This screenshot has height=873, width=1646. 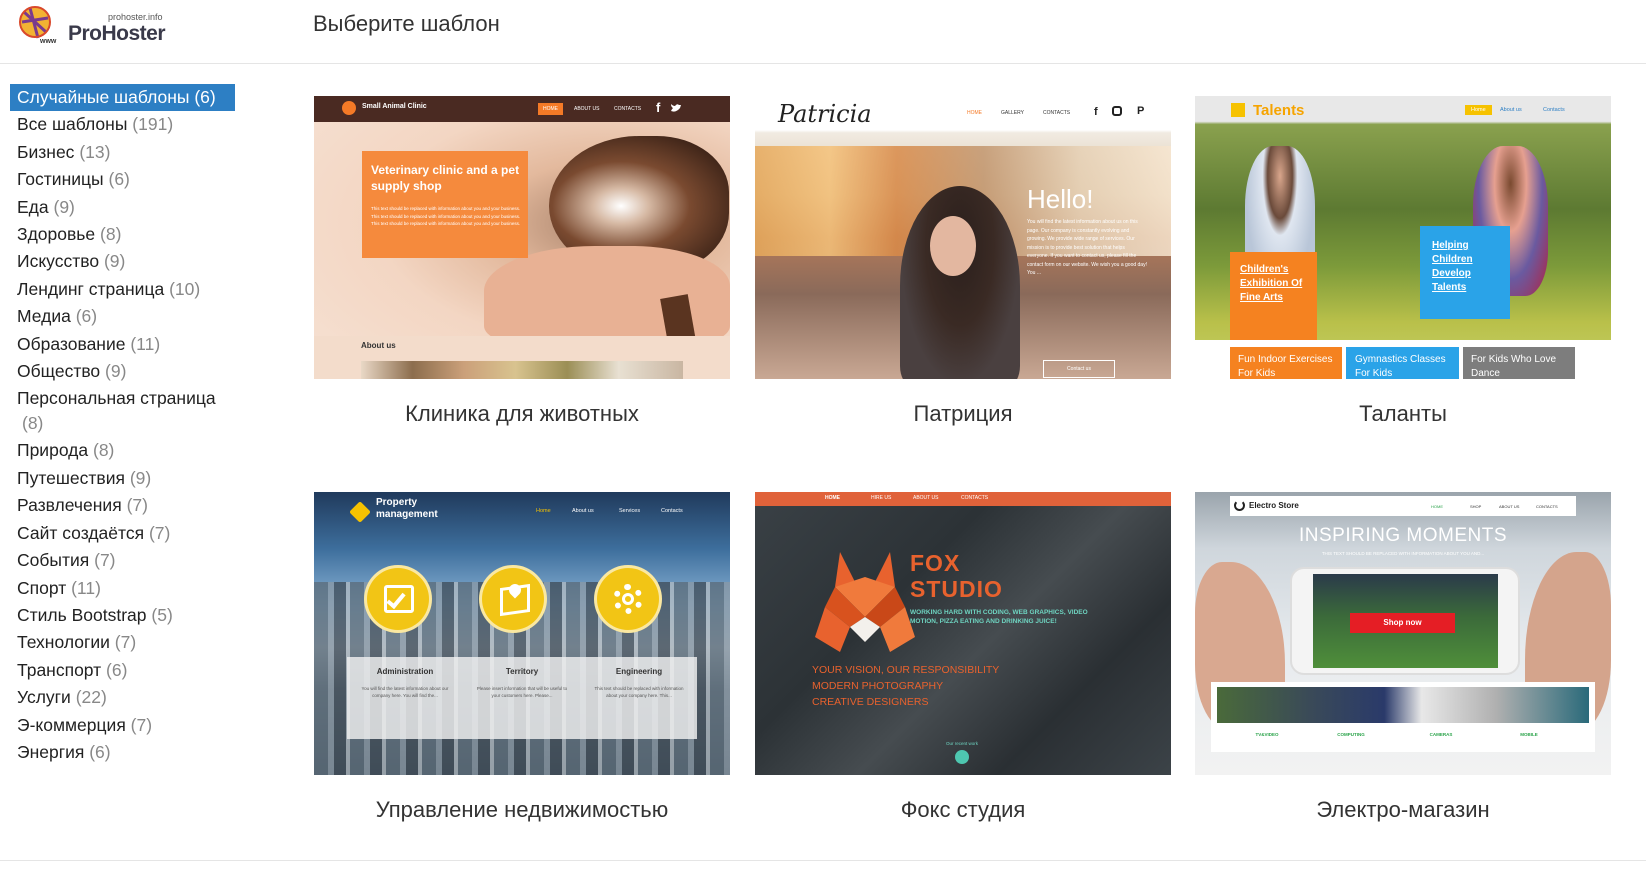 I want to click on category-society: Общество (9), so click(x=125, y=371).